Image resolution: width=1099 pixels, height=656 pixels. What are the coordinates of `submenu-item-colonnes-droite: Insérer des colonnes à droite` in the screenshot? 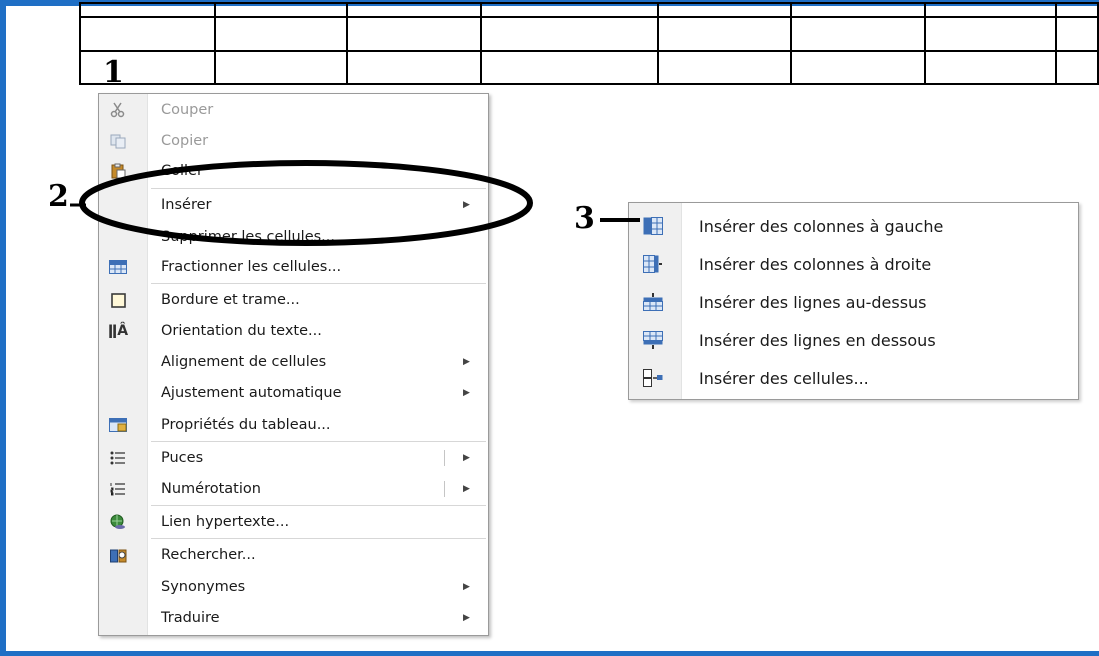 It's located at (853, 264).